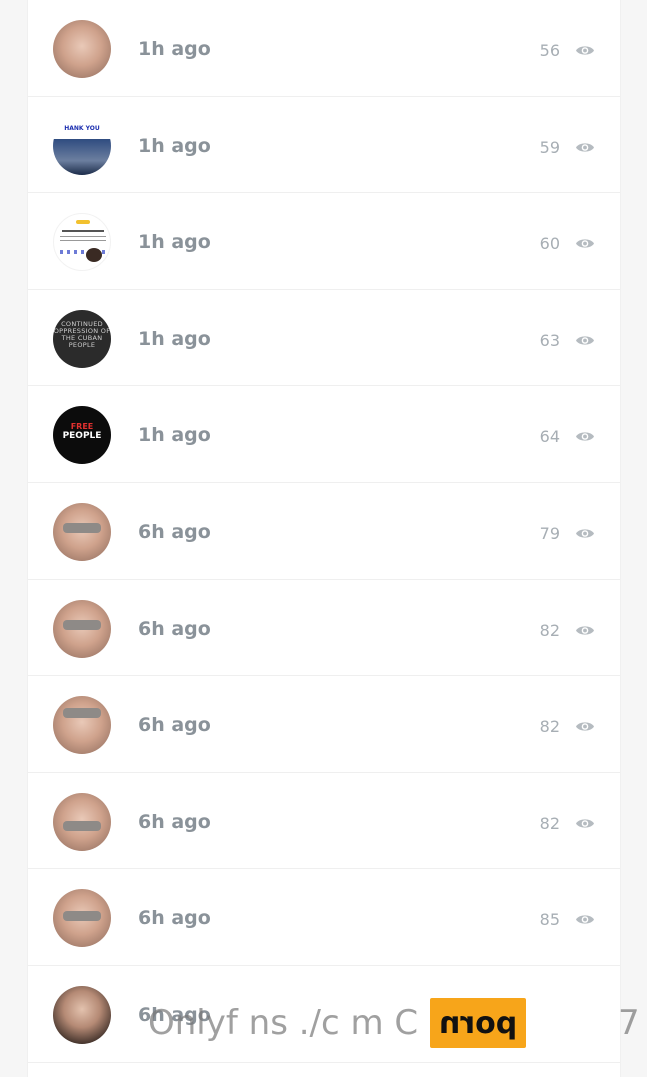  What do you see at coordinates (549, 437) in the screenshot?
I see `view-count: 64` at bounding box center [549, 437].